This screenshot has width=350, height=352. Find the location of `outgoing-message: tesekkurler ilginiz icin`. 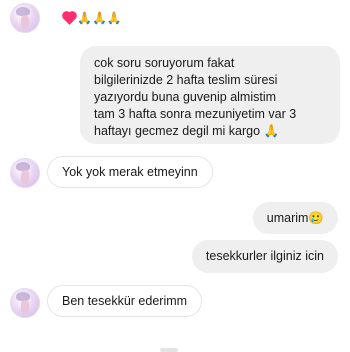

outgoing-message: tesekkurler ilginiz icin is located at coordinates (264, 256).